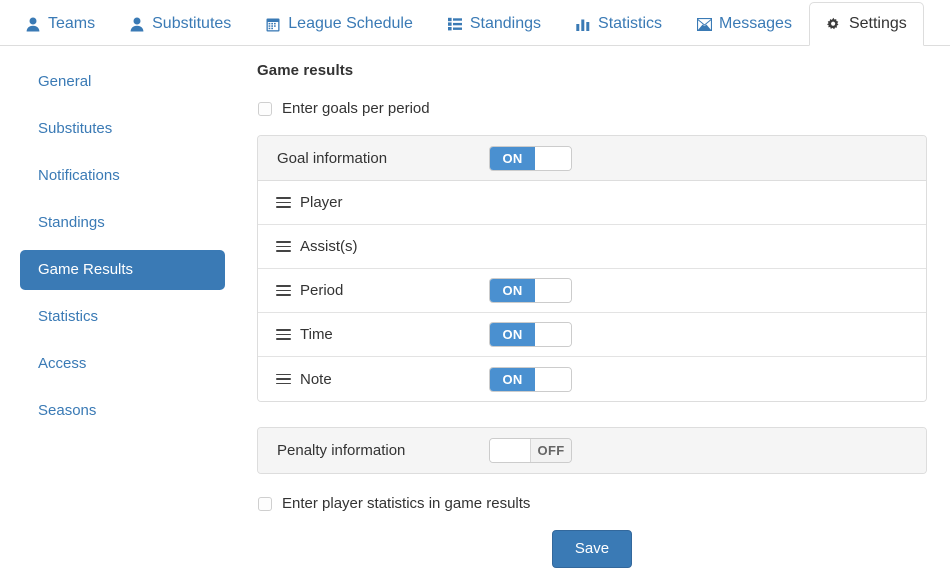 Image resolution: width=950 pixels, height=584 pixels. What do you see at coordinates (592, 379) in the screenshot?
I see `goal-field-row-note: Note ON` at bounding box center [592, 379].